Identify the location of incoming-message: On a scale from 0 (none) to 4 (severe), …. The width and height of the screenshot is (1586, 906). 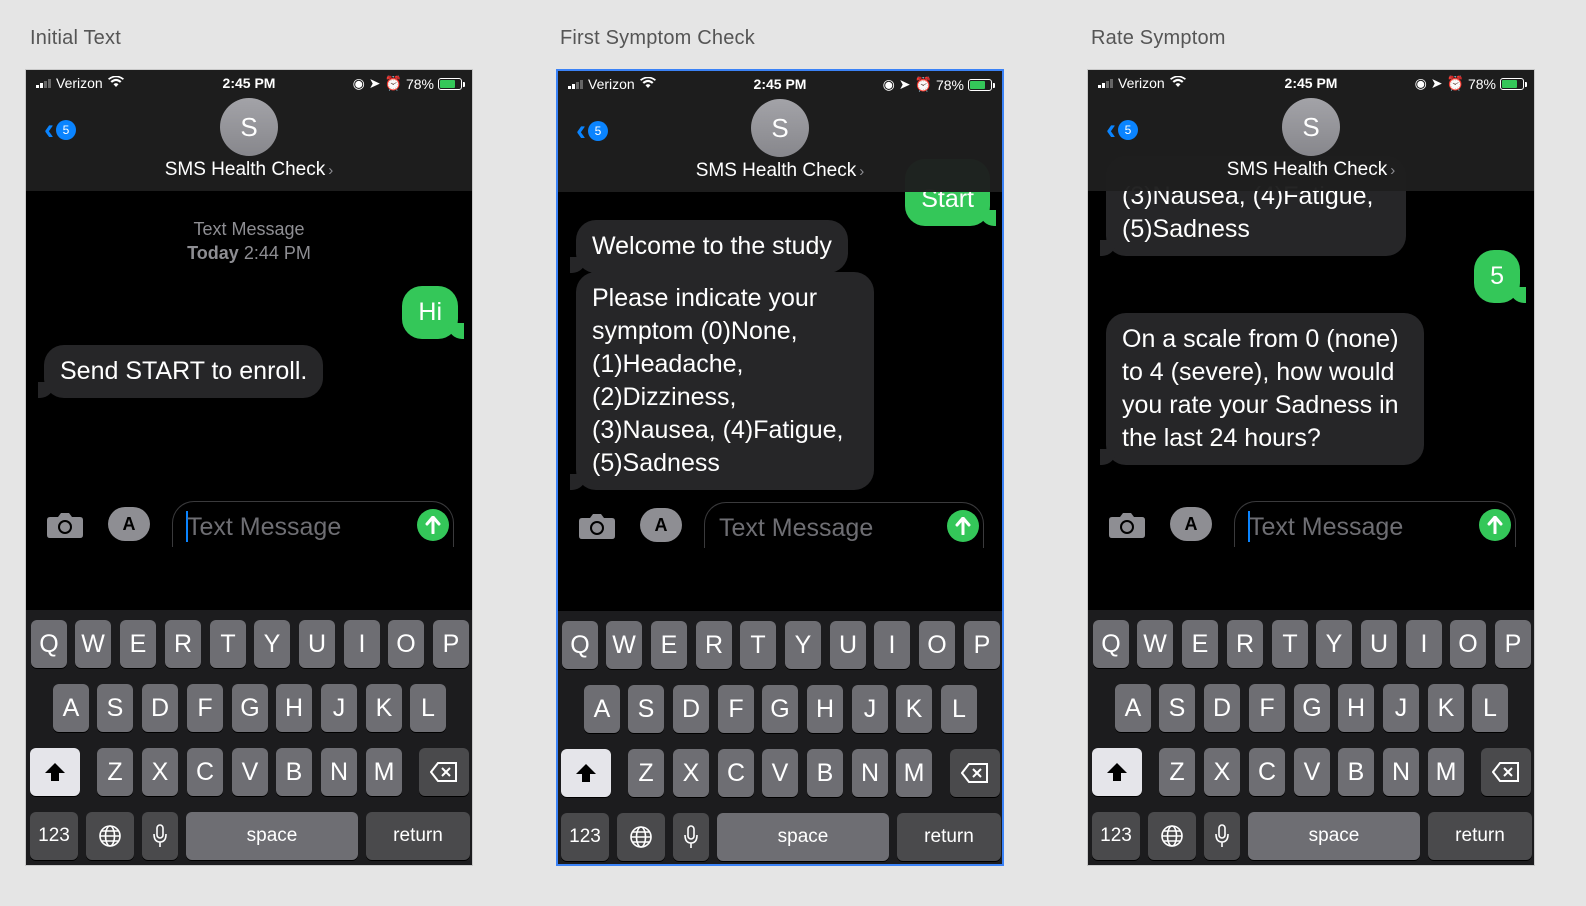
(1262, 389).